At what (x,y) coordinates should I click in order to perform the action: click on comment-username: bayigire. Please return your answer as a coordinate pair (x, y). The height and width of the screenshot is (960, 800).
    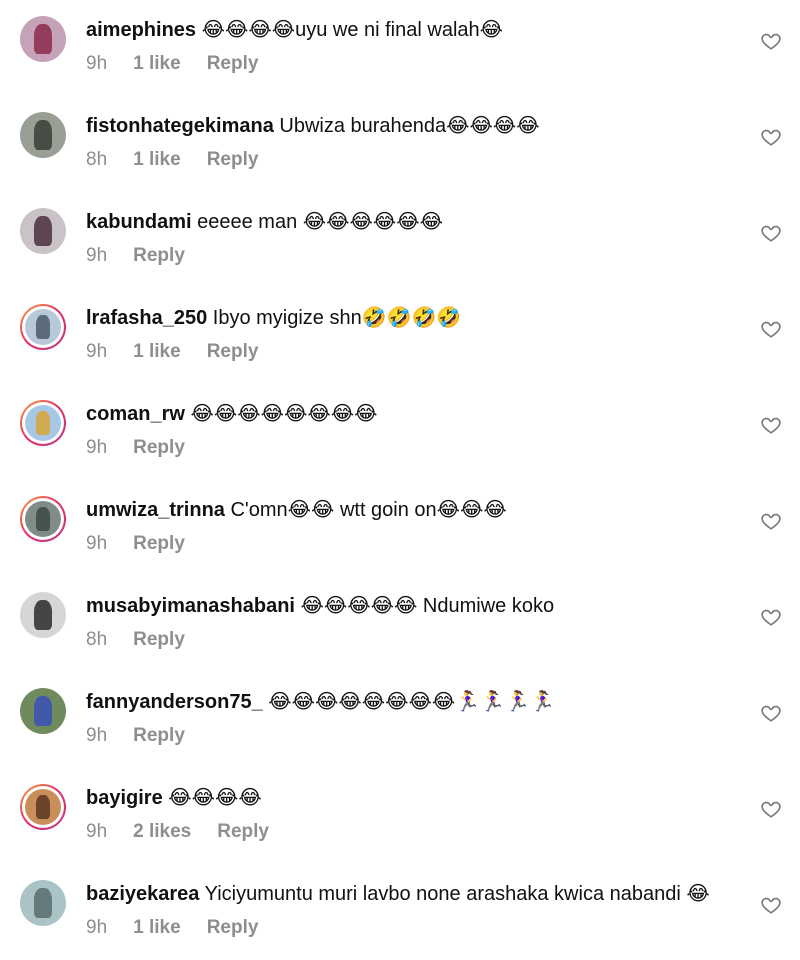
    Looking at the image, I should click on (124, 798).